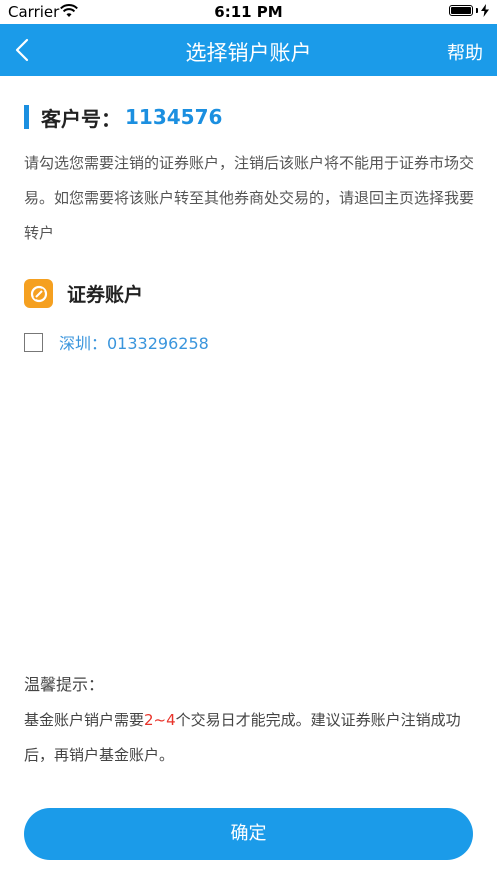 This screenshot has width=497, height=883. I want to click on nav-bar: 选择销户账户 帮助, so click(248, 50).